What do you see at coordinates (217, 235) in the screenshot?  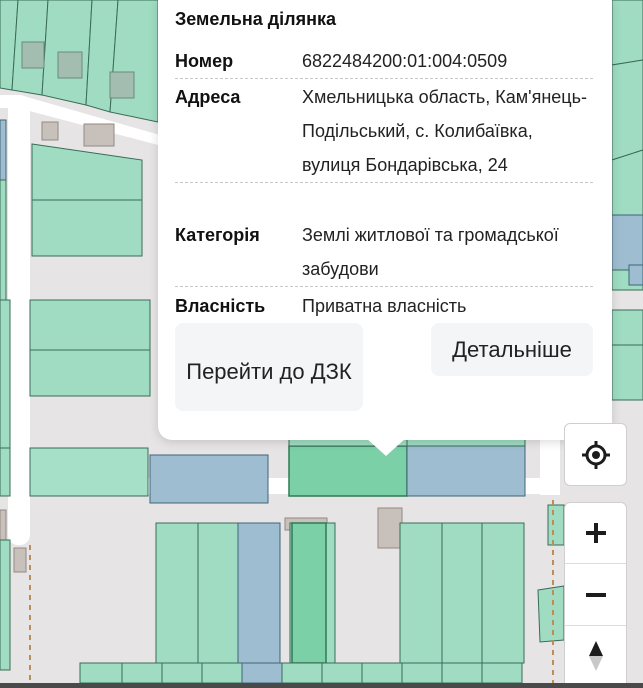 I see `info-label: Категорія` at bounding box center [217, 235].